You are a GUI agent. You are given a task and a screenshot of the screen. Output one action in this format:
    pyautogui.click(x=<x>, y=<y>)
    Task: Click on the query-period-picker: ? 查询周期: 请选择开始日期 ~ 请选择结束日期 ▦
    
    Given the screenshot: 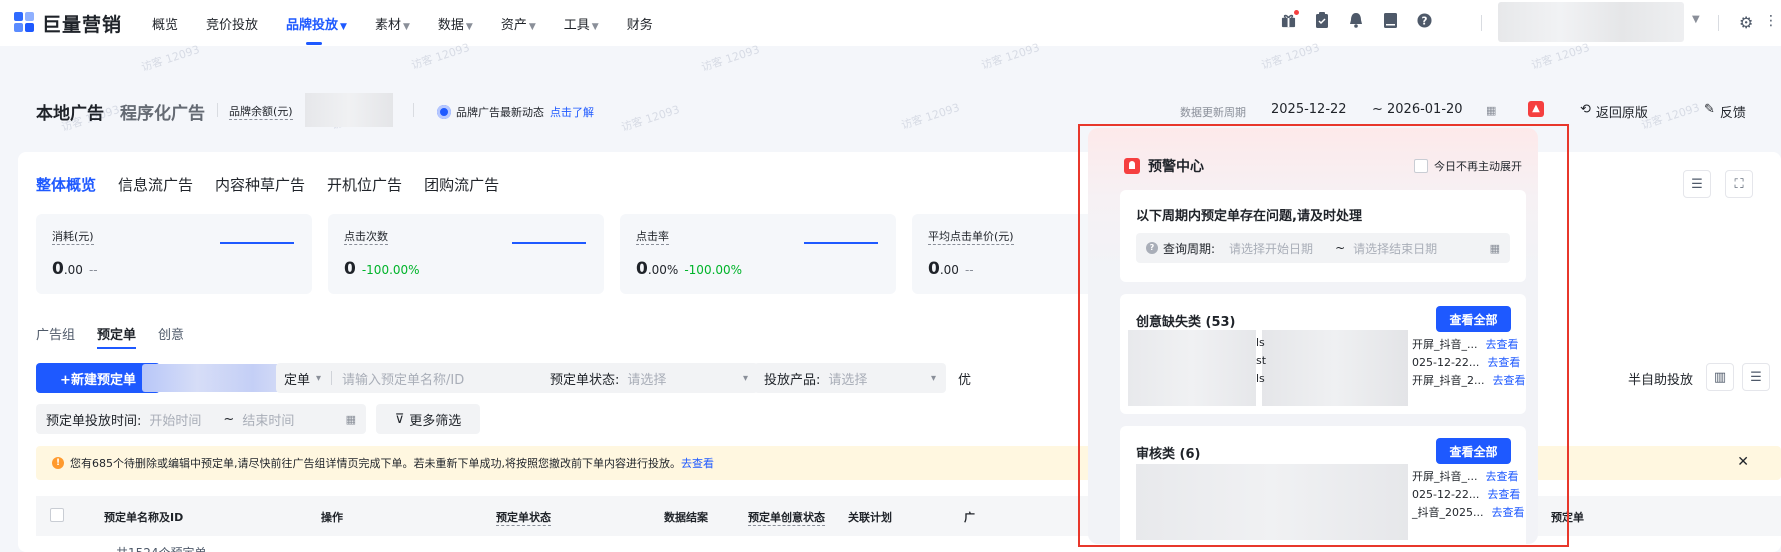 What is the action you would take?
    pyautogui.click(x=1323, y=248)
    